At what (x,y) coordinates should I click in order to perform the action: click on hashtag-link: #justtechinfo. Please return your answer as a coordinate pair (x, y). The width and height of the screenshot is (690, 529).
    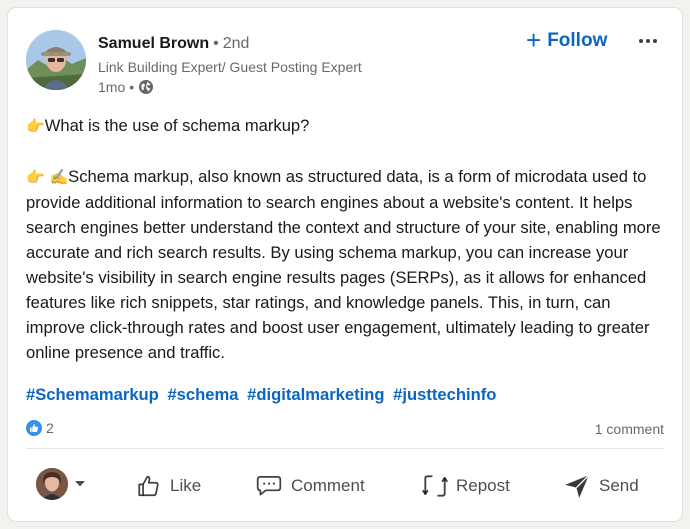
    Looking at the image, I should click on (444, 394).